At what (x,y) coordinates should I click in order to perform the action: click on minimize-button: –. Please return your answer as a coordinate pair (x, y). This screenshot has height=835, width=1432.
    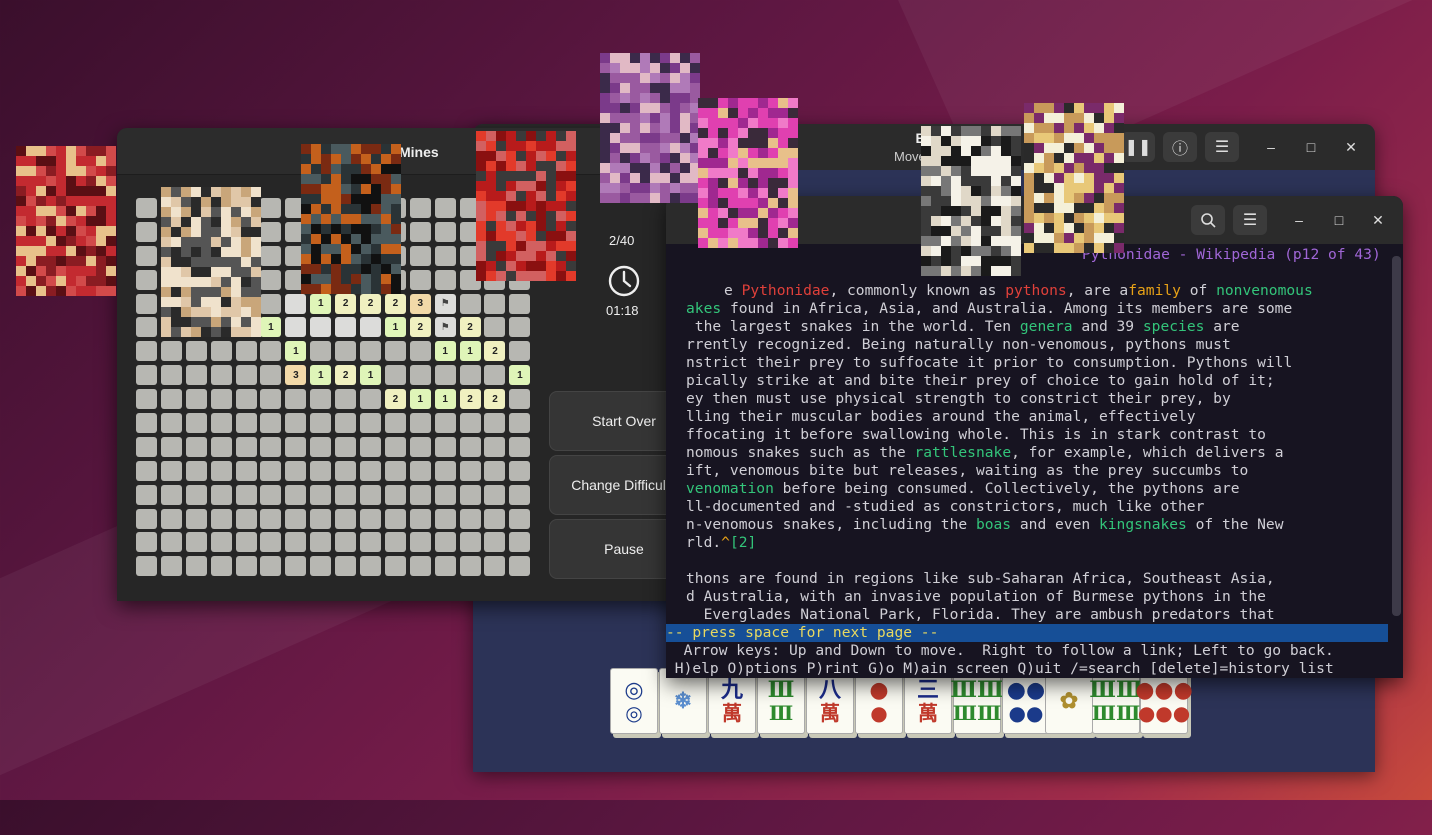
    Looking at the image, I should click on (1271, 147).